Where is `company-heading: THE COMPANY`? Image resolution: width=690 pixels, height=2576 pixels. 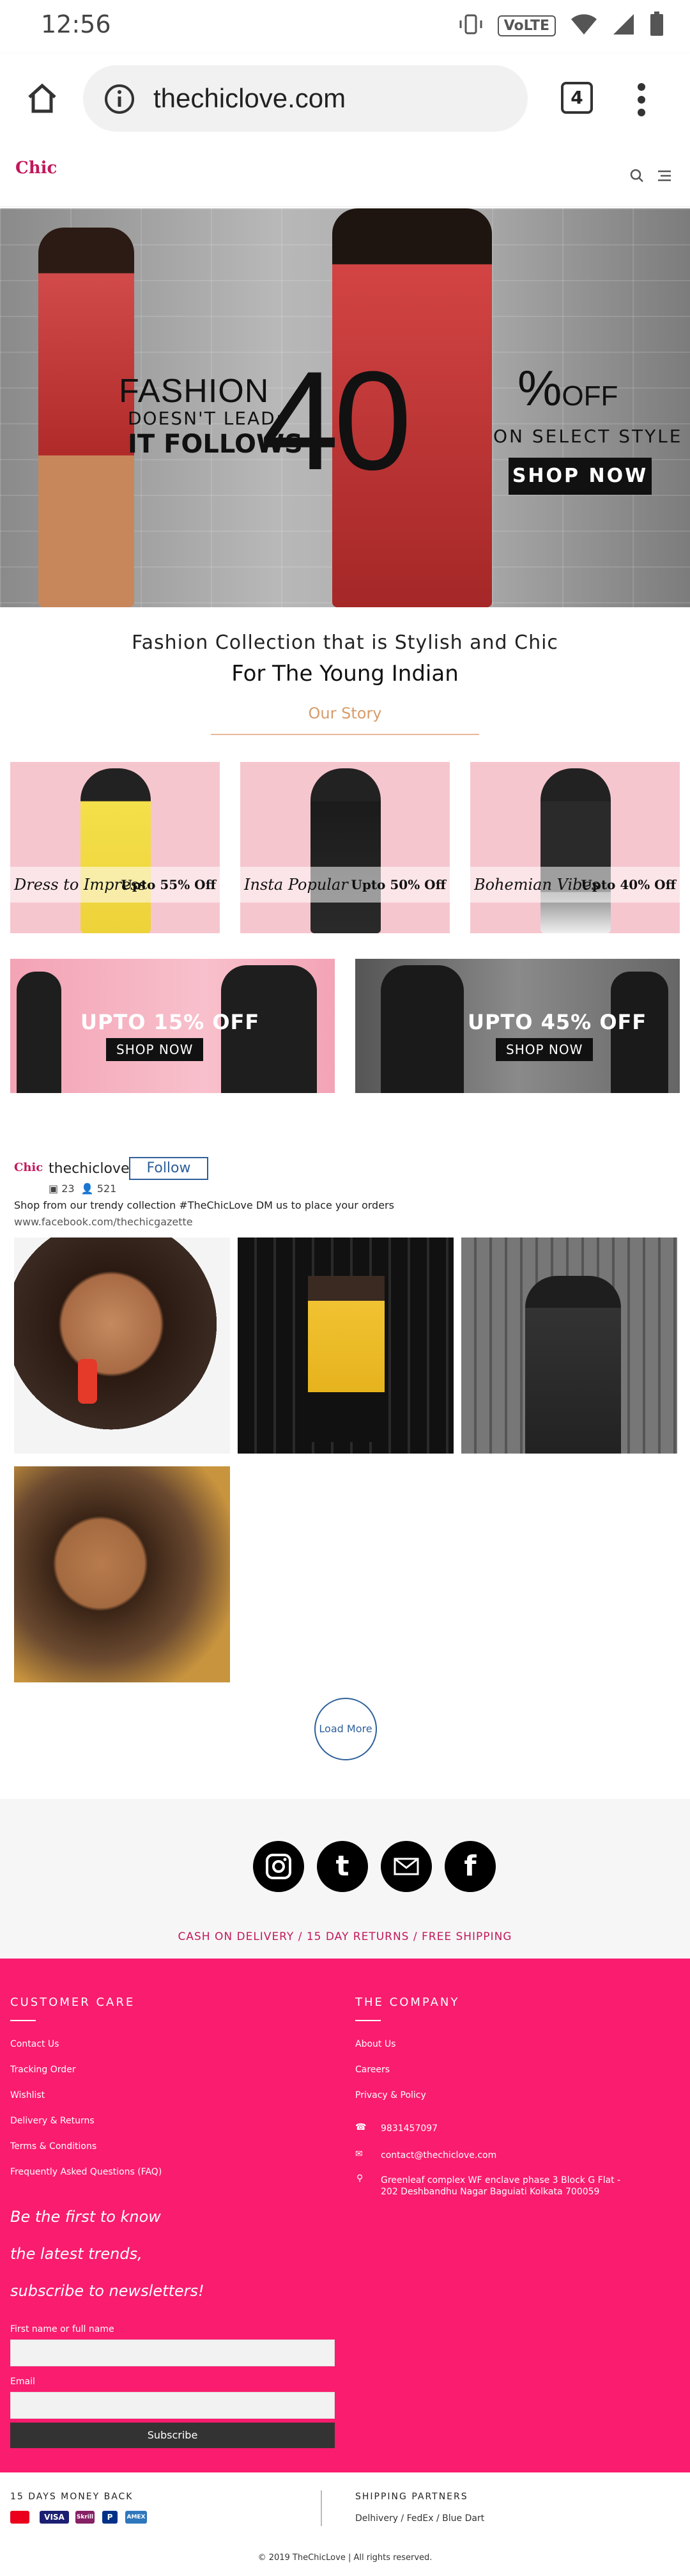 company-heading: THE COMPANY is located at coordinates (407, 2002).